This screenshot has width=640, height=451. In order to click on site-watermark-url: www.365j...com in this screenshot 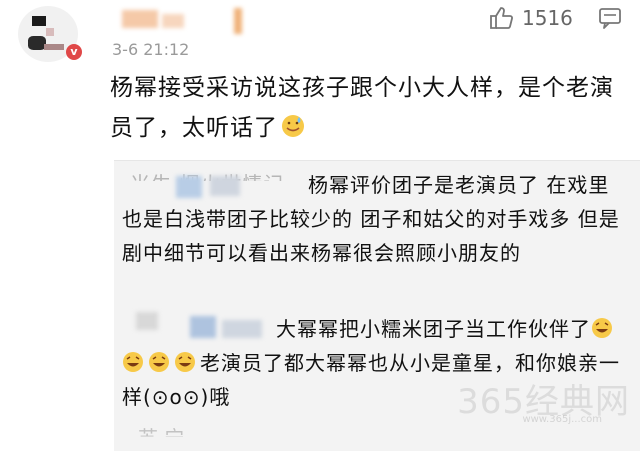, I will do `click(562, 419)`.